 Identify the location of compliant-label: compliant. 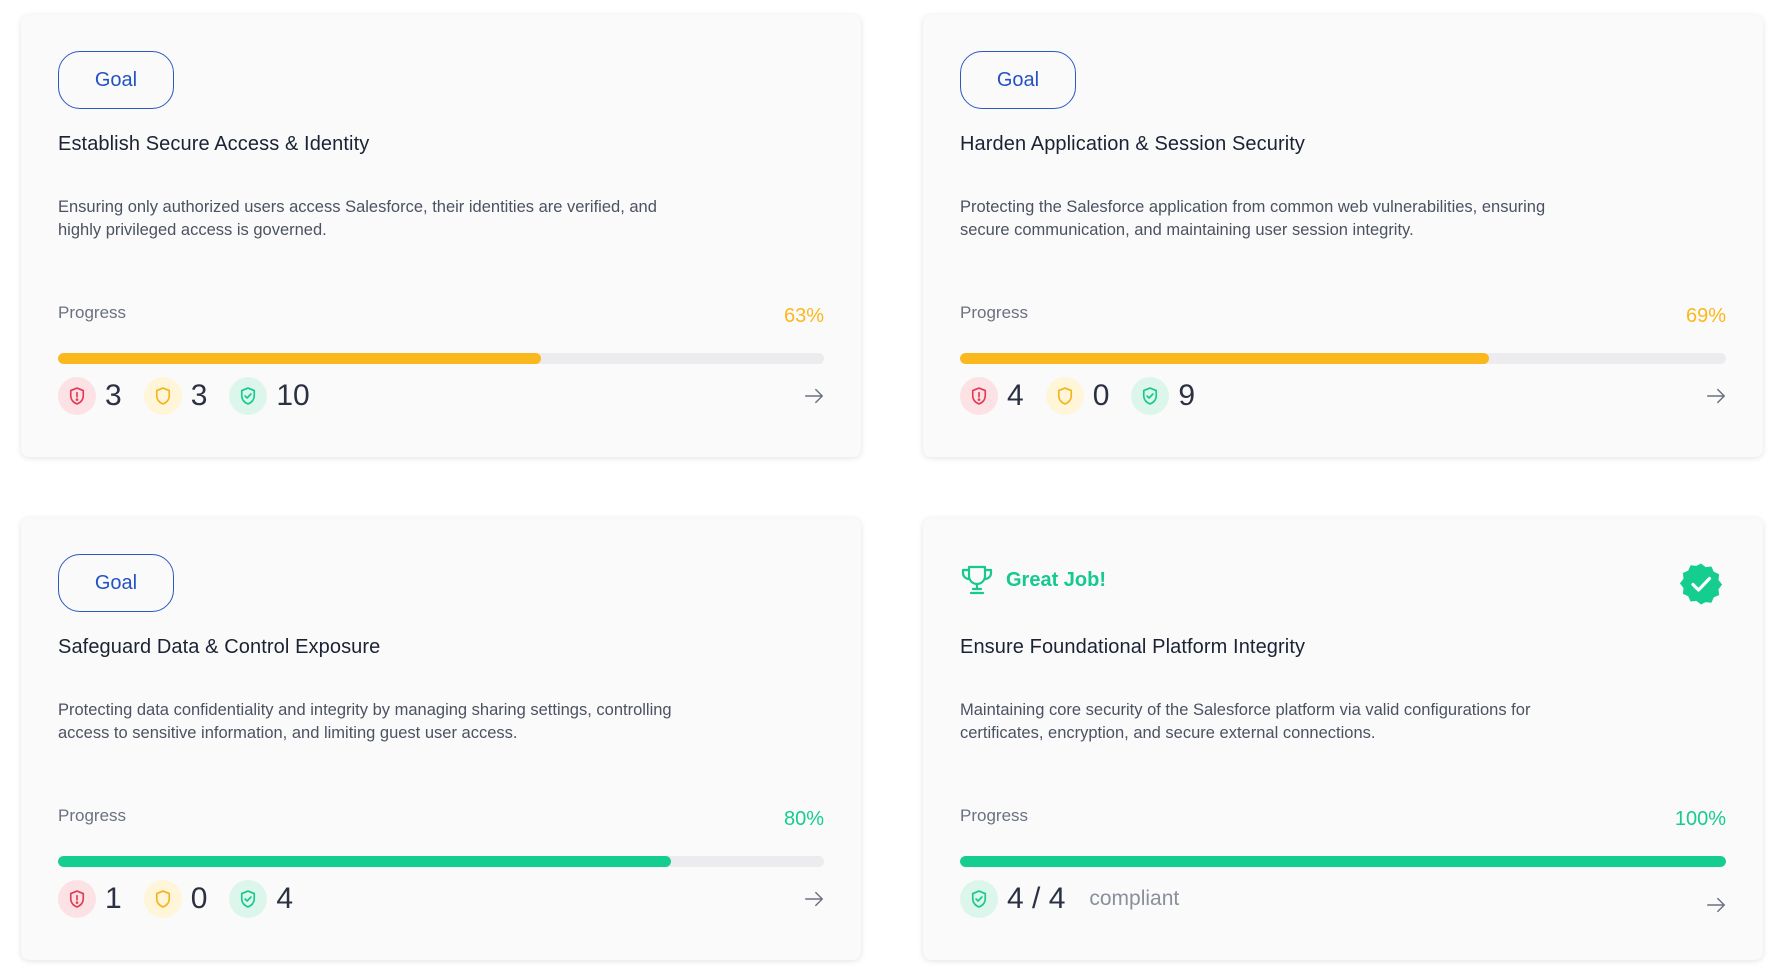
(1134, 898).